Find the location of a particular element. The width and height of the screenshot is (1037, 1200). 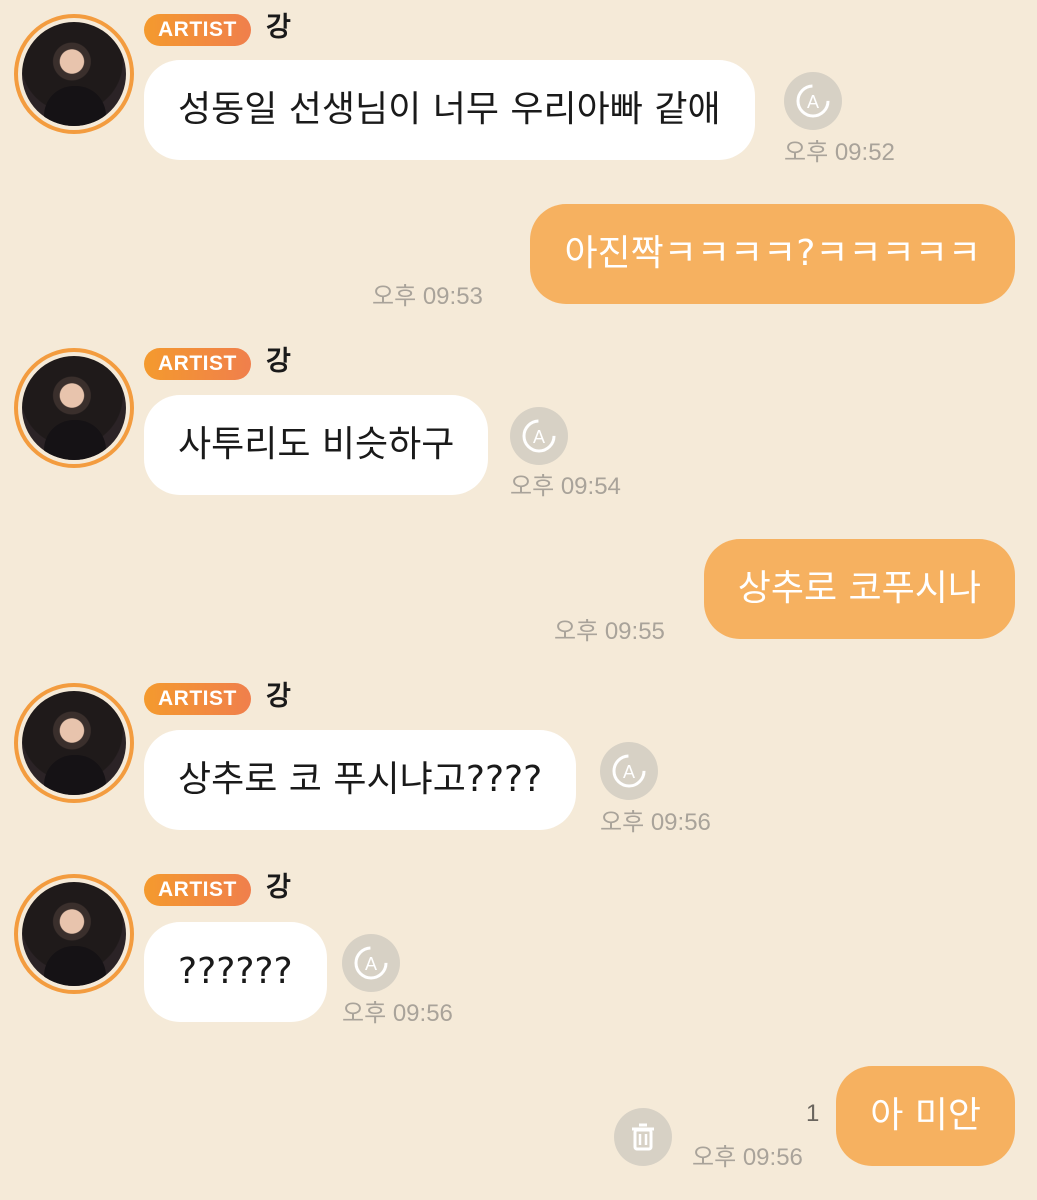

message-bubble-outgoing: 아 미안 is located at coordinates (925, 1116).